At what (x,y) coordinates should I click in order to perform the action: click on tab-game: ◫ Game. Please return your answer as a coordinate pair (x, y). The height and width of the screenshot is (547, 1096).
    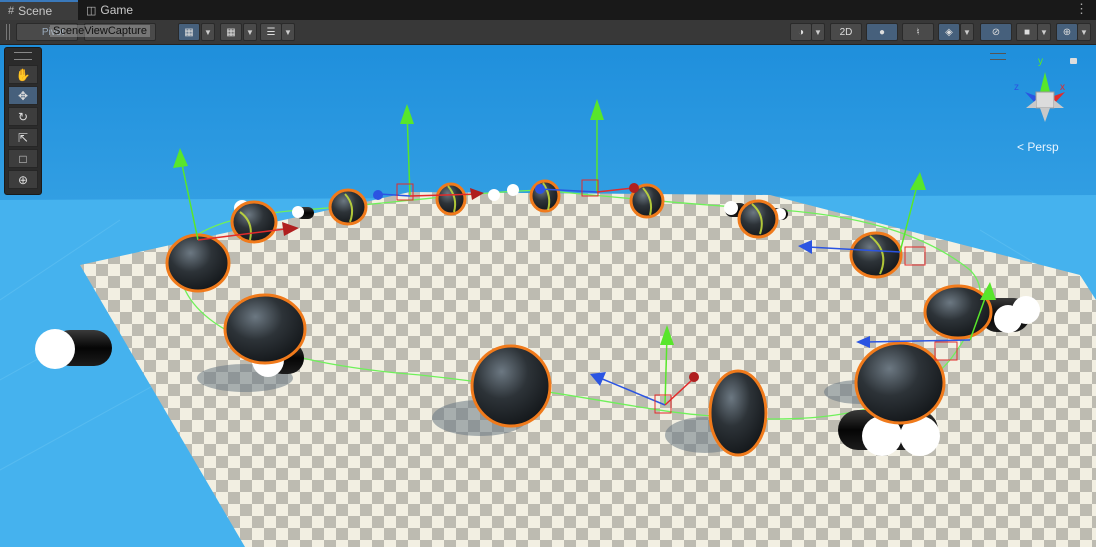
    Looking at the image, I should click on (115, 10).